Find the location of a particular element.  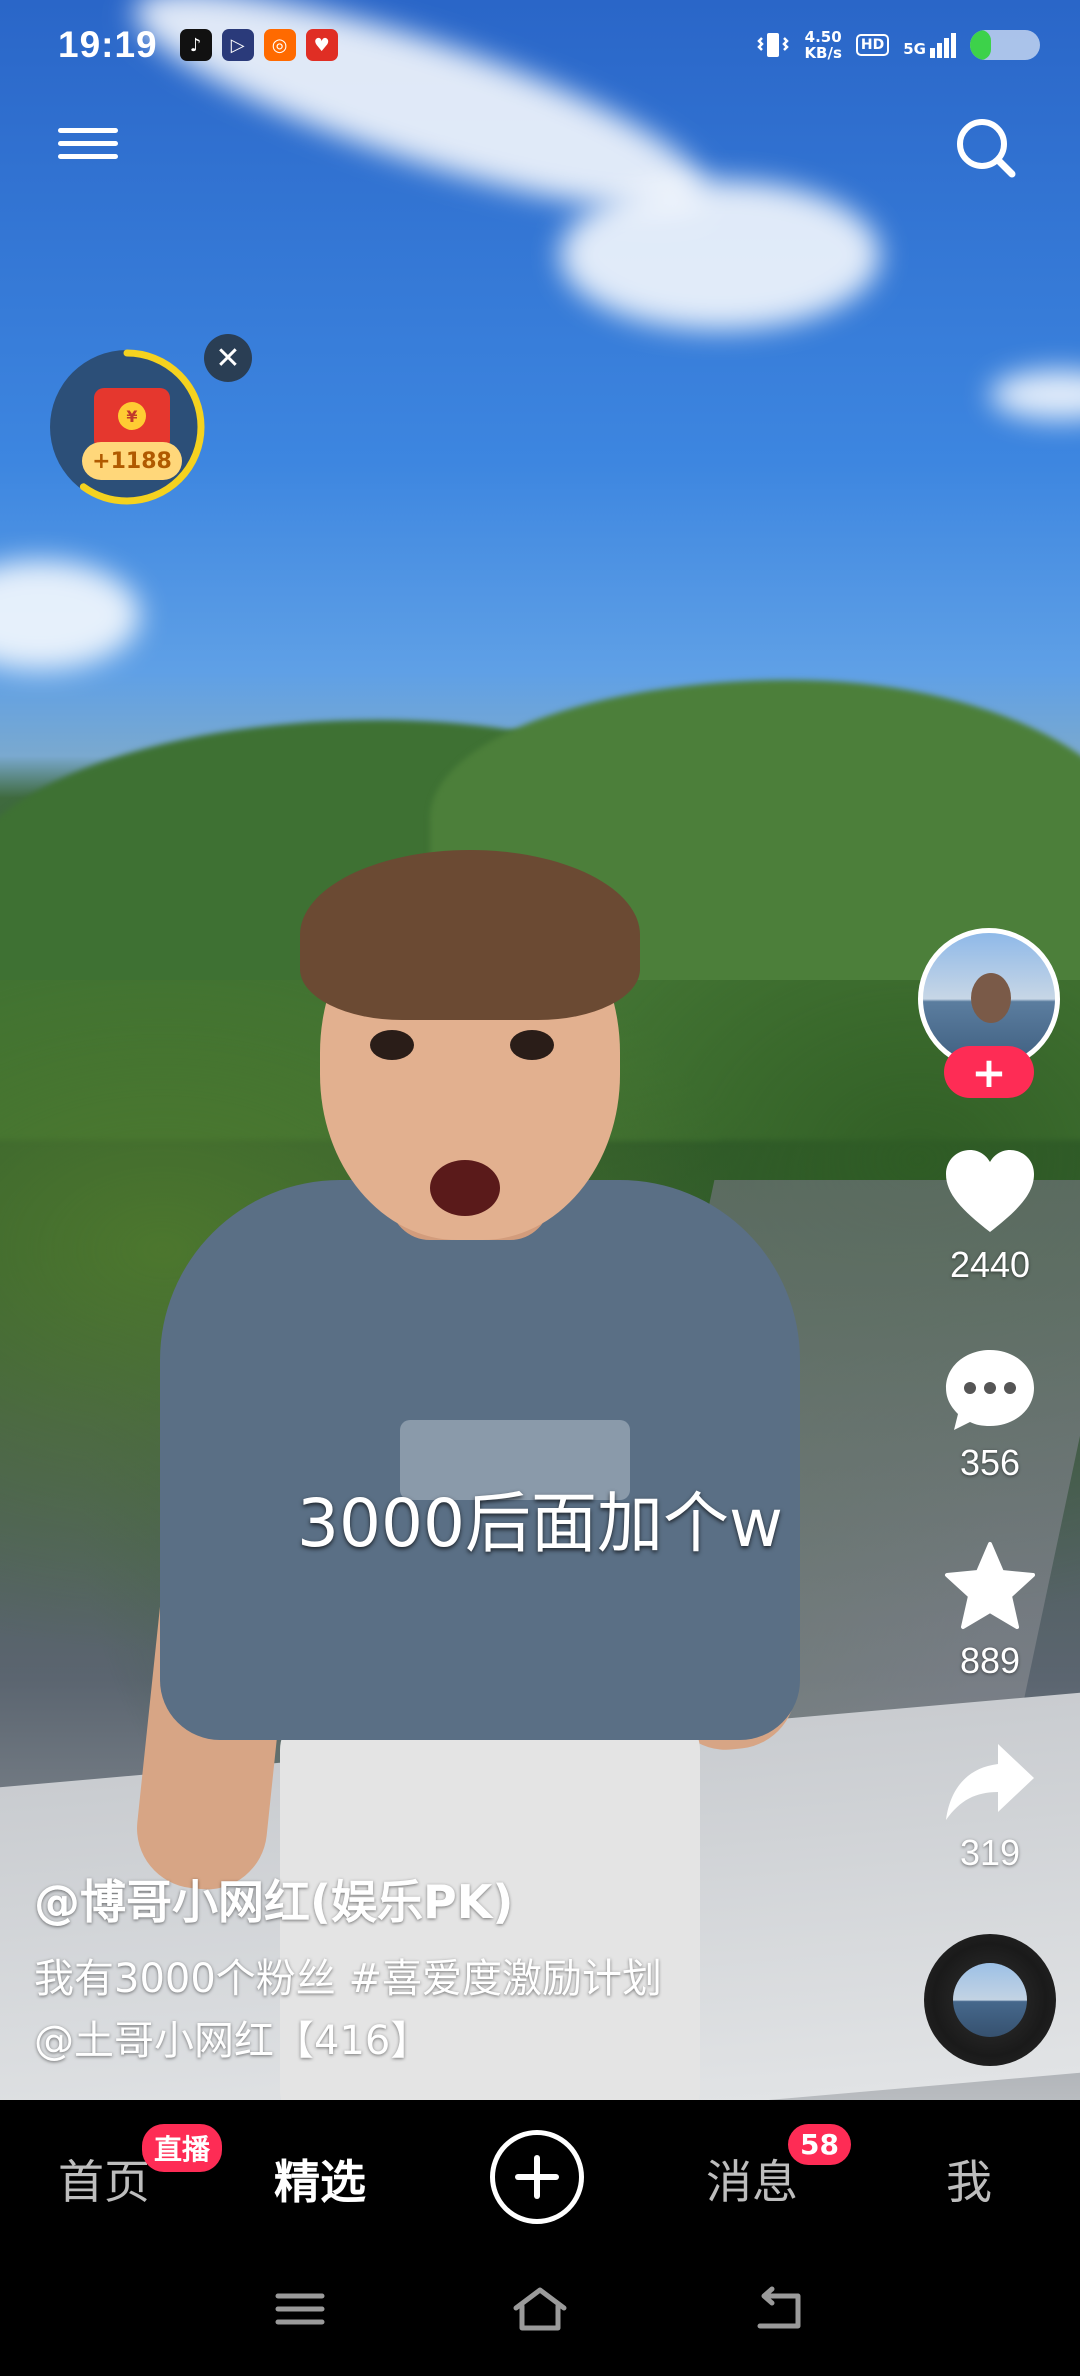

tab-home: 首页 is located at coordinates (104, 2179).